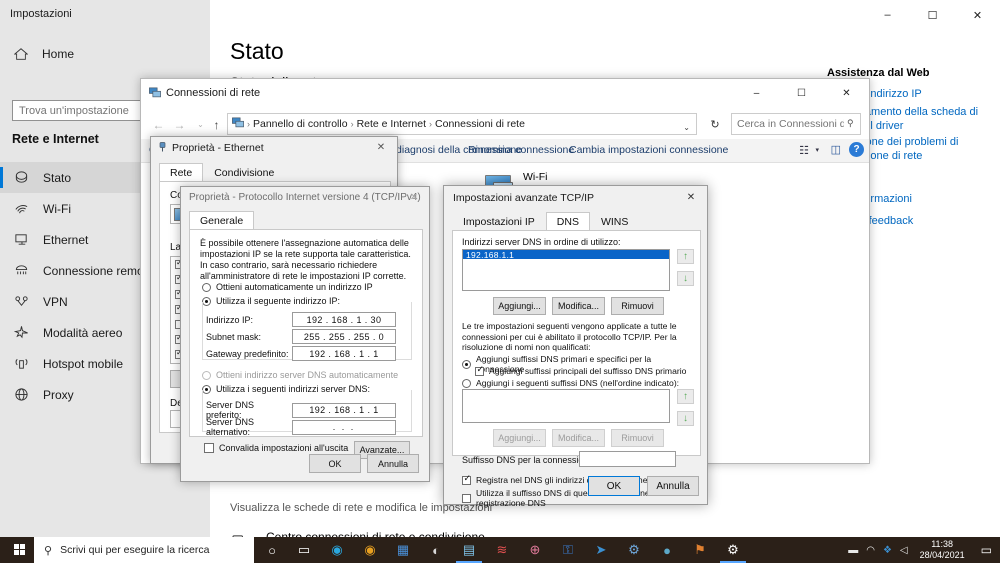  What do you see at coordinates (535, 550) in the screenshot?
I see `teamviewer-icon: ⊕` at bounding box center [535, 550].